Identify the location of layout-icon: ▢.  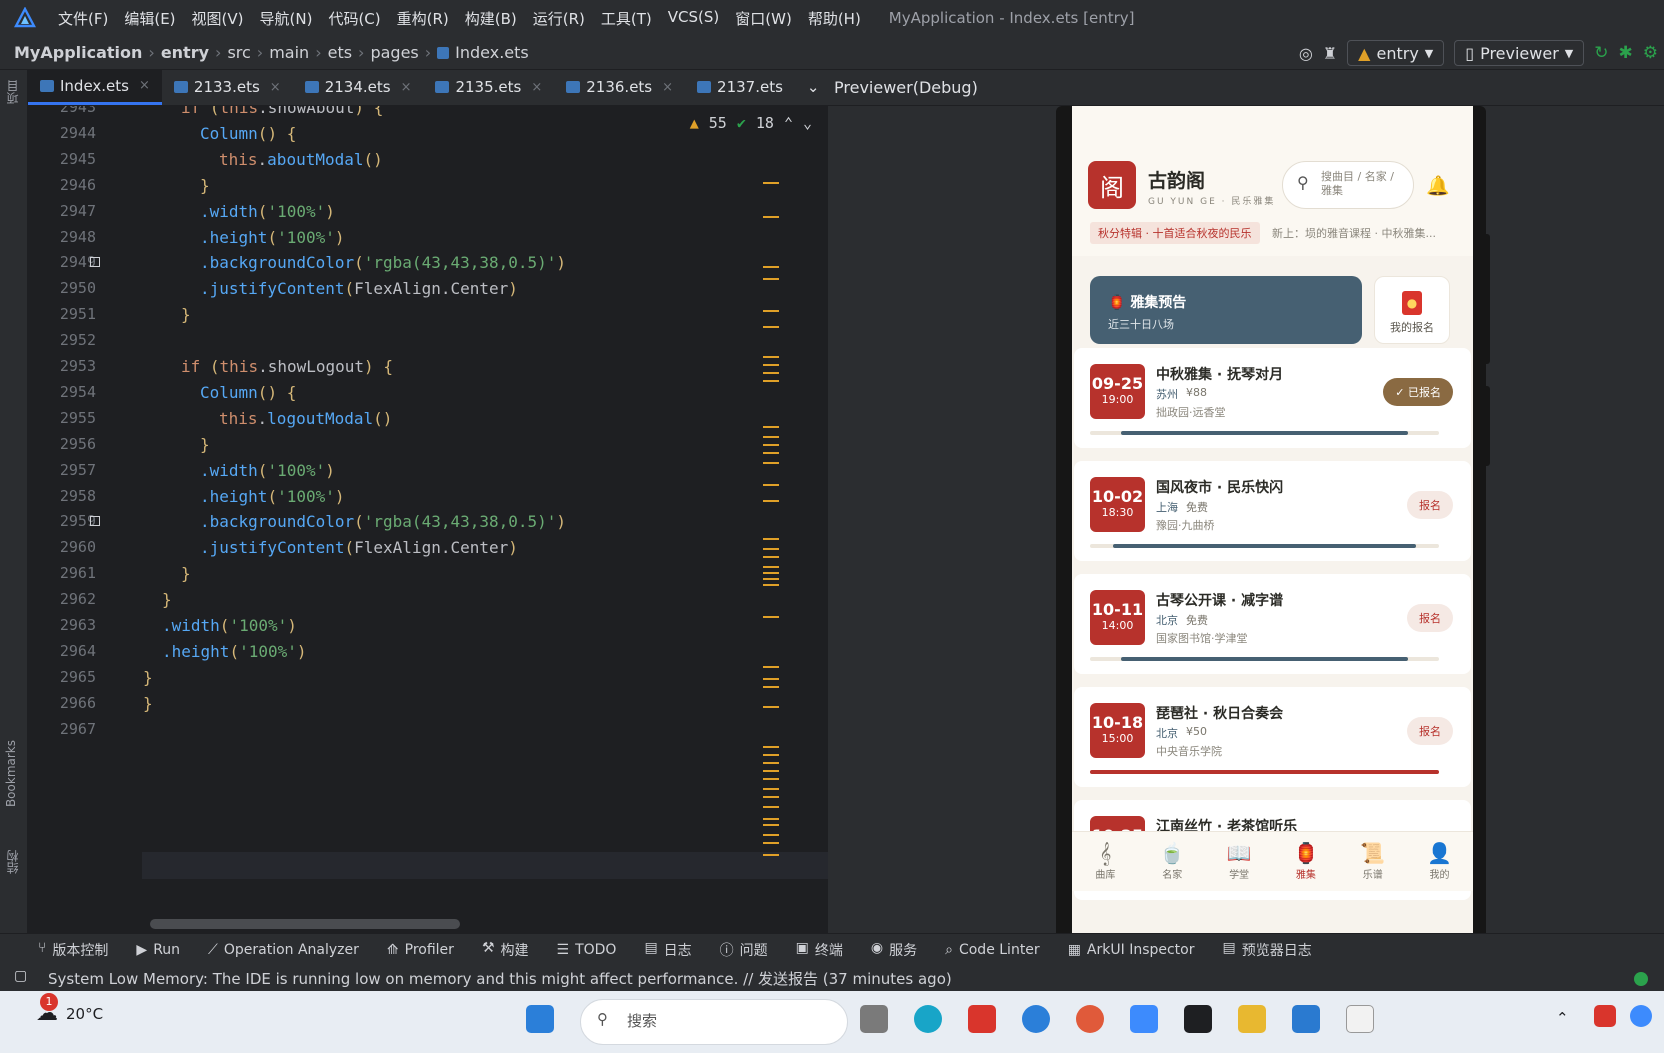
(20, 976).